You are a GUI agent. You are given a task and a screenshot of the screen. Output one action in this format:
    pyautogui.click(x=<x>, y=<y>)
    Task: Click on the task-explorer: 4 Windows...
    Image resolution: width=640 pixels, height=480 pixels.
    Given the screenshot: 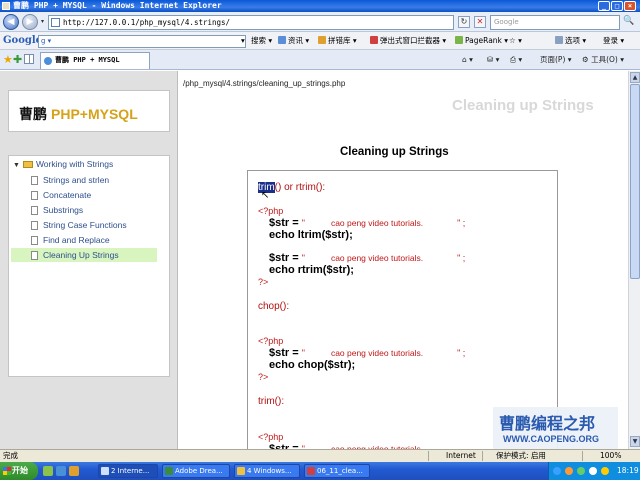 What is the action you would take?
    pyautogui.click(x=267, y=471)
    